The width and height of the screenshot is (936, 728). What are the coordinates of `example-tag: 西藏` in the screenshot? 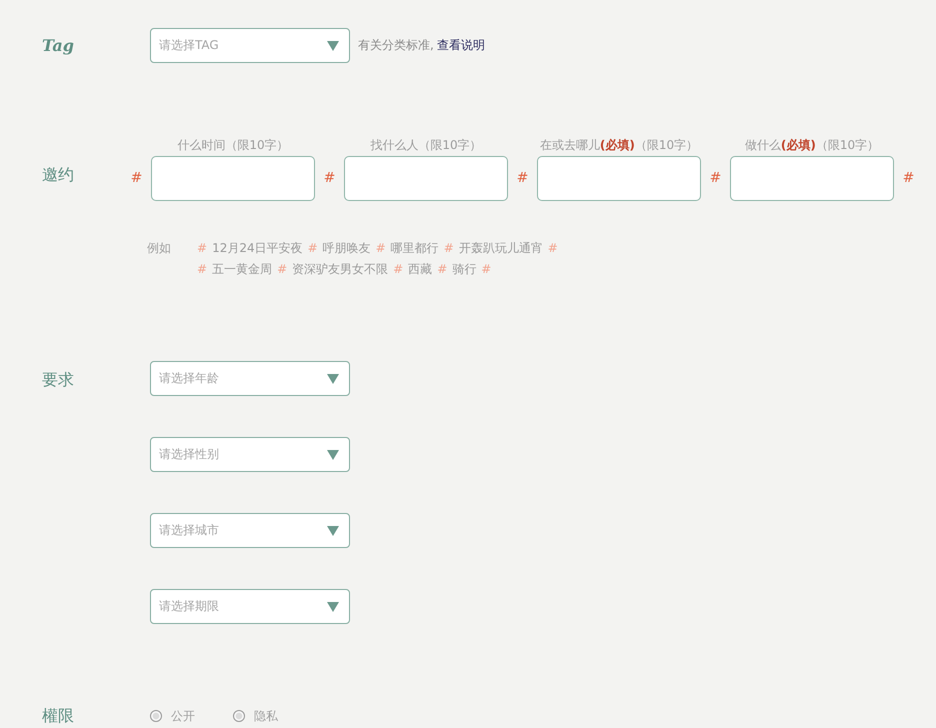 It's located at (420, 269).